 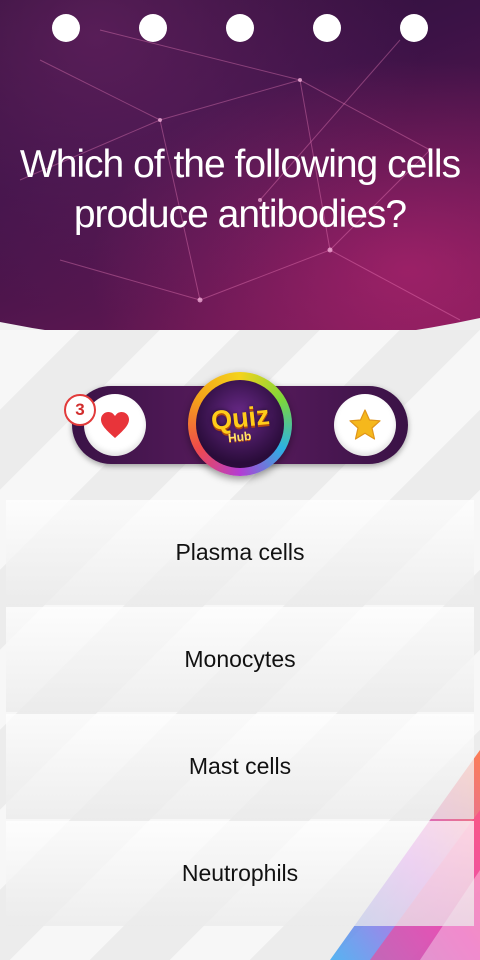 What do you see at coordinates (240, 214) in the screenshot?
I see `question-line-2: produce antibodies?` at bounding box center [240, 214].